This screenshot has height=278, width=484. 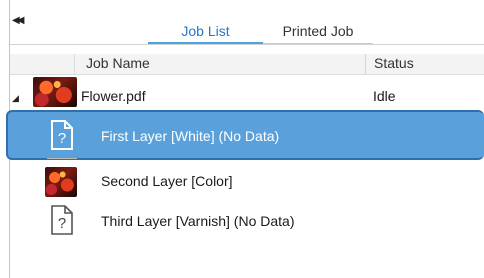 I want to click on collapse-panel-icon: ◀◀, so click(x=20, y=21).